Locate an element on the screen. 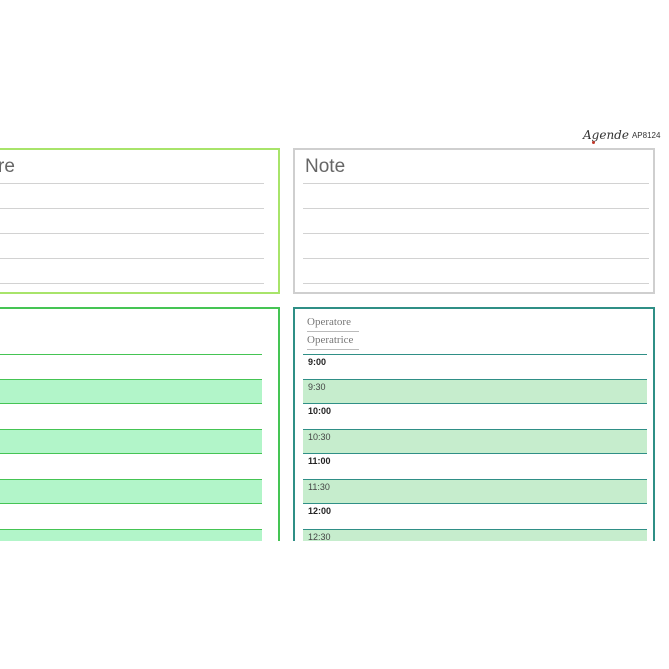 Image resolution: width=669 pixels, height=669 pixels. operator-underline is located at coordinates (333, 331).